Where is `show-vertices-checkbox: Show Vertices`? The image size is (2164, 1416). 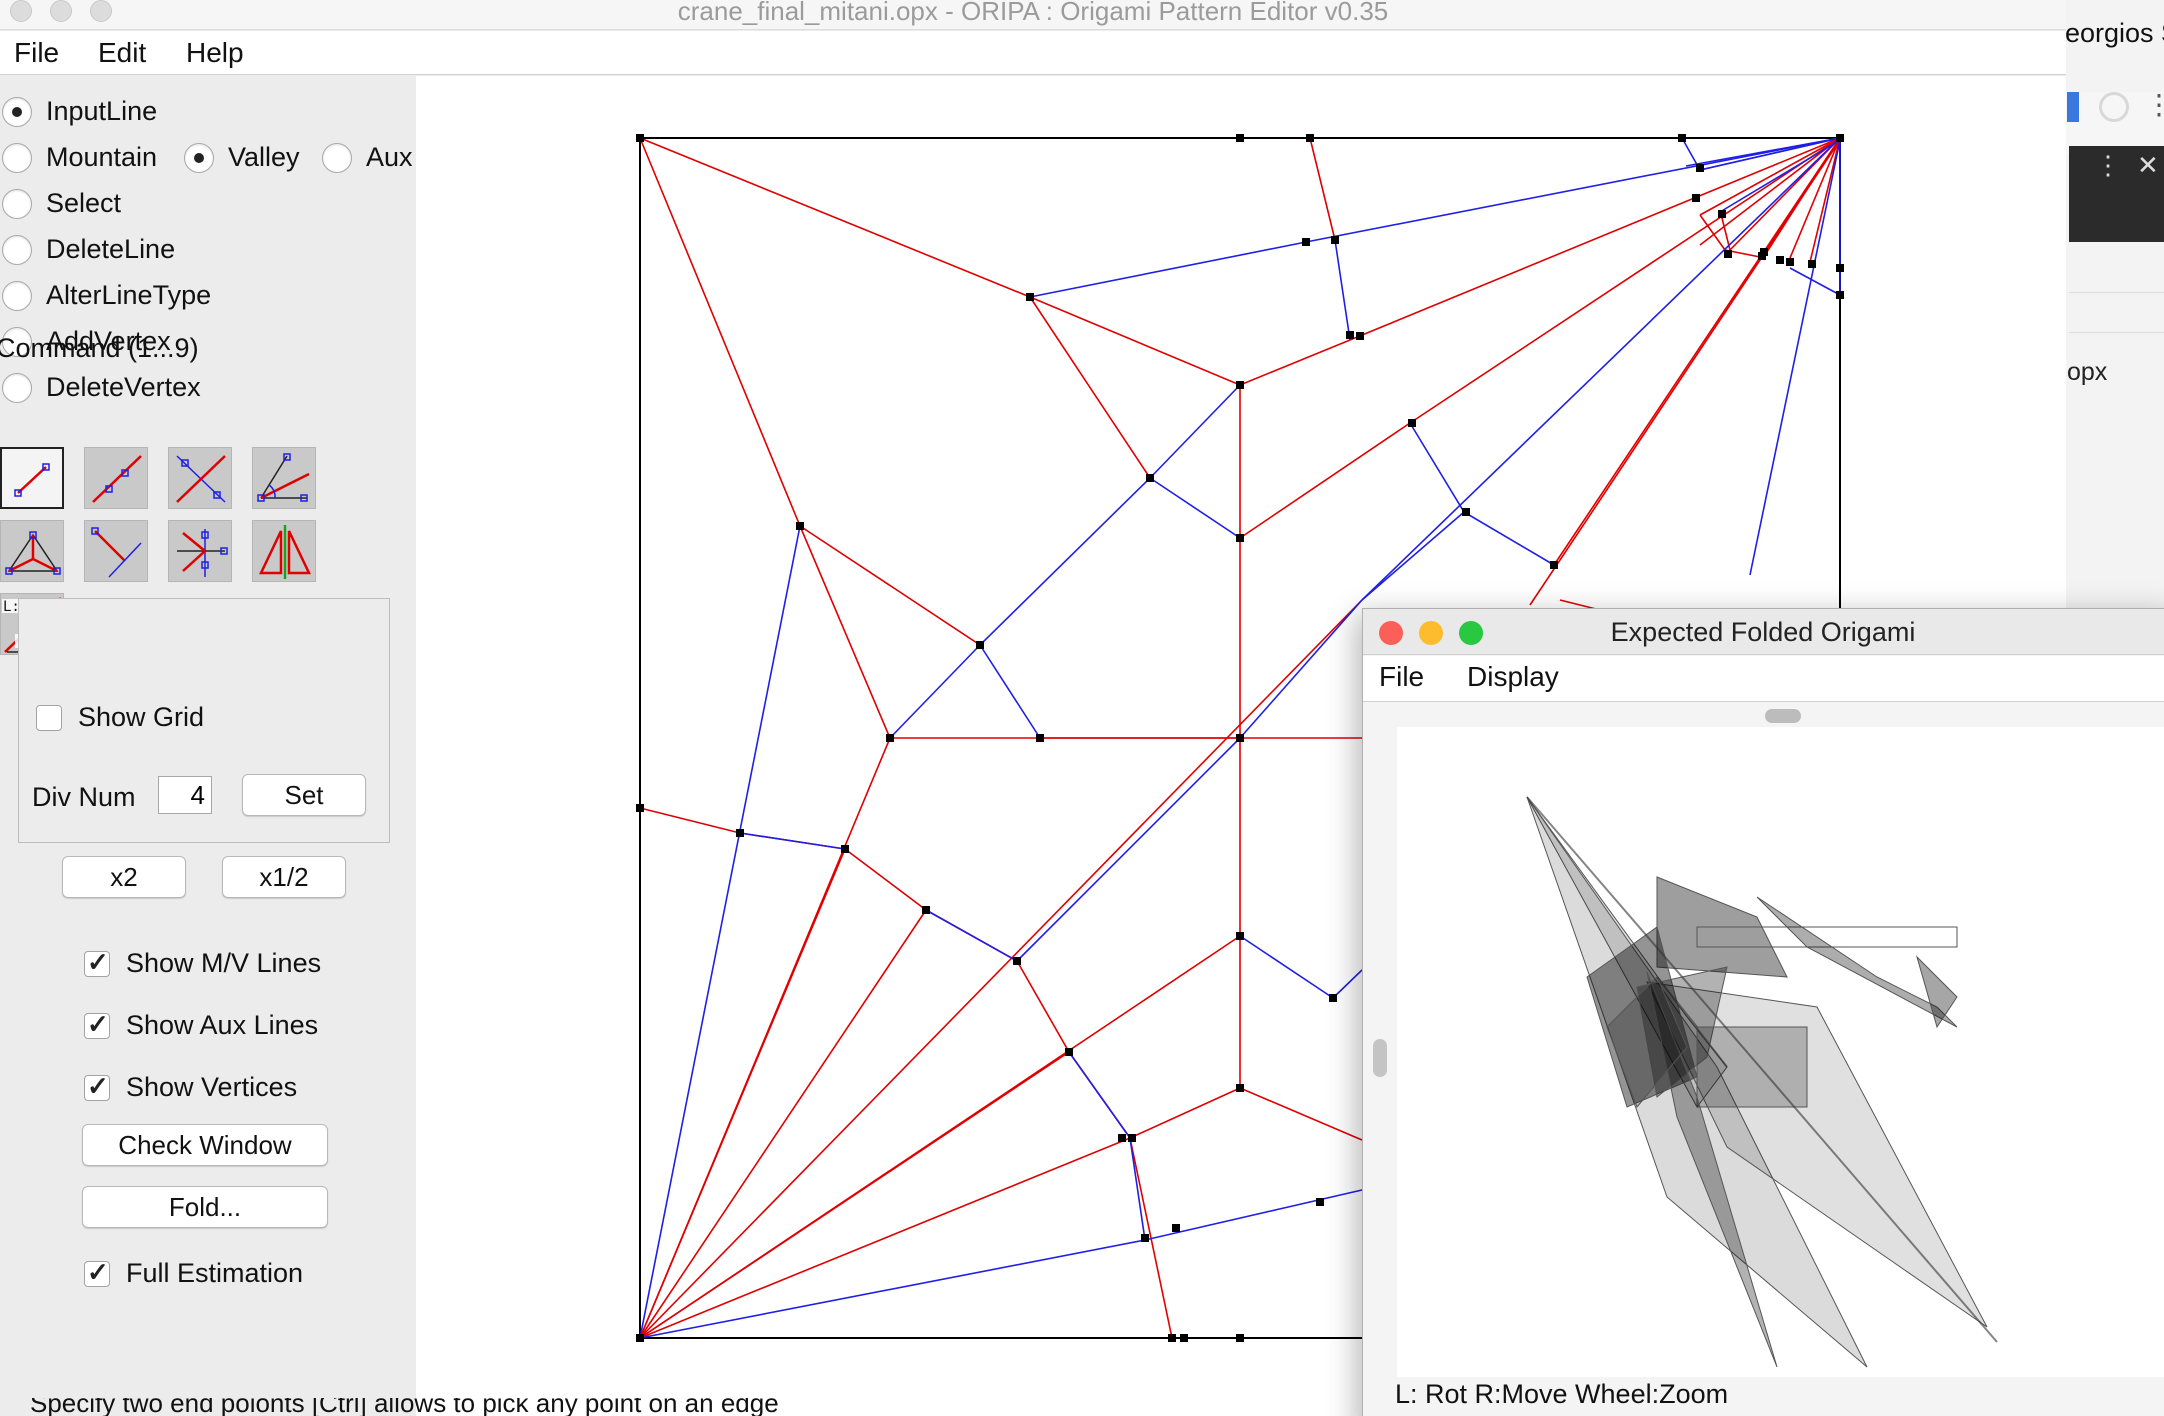
show-vertices-checkbox: Show Vertices is located at coordinates (190, 1087).